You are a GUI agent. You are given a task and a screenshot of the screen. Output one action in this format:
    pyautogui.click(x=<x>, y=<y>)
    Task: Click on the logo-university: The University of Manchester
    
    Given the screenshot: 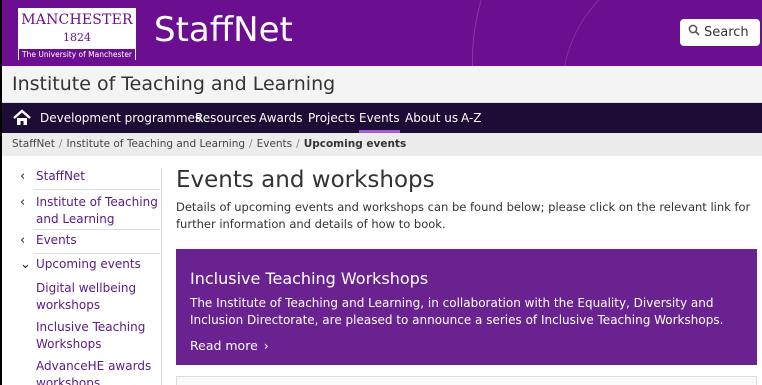 What is the action you would take?
    pyautogui.click(x=77, y=55)
    